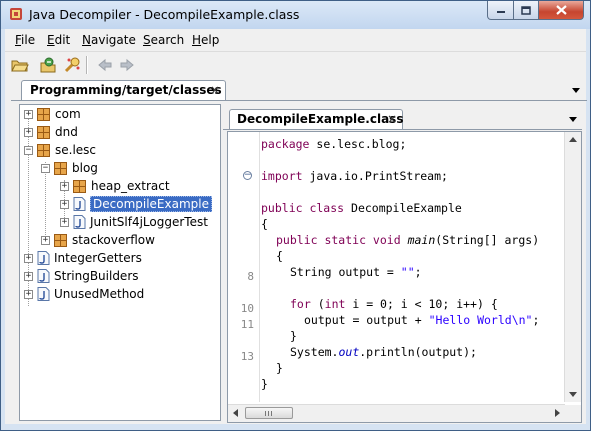 The height and width of the screenshot is (433, 593). I want to click on horizontal-scroll-thumb, so click(269, 413).